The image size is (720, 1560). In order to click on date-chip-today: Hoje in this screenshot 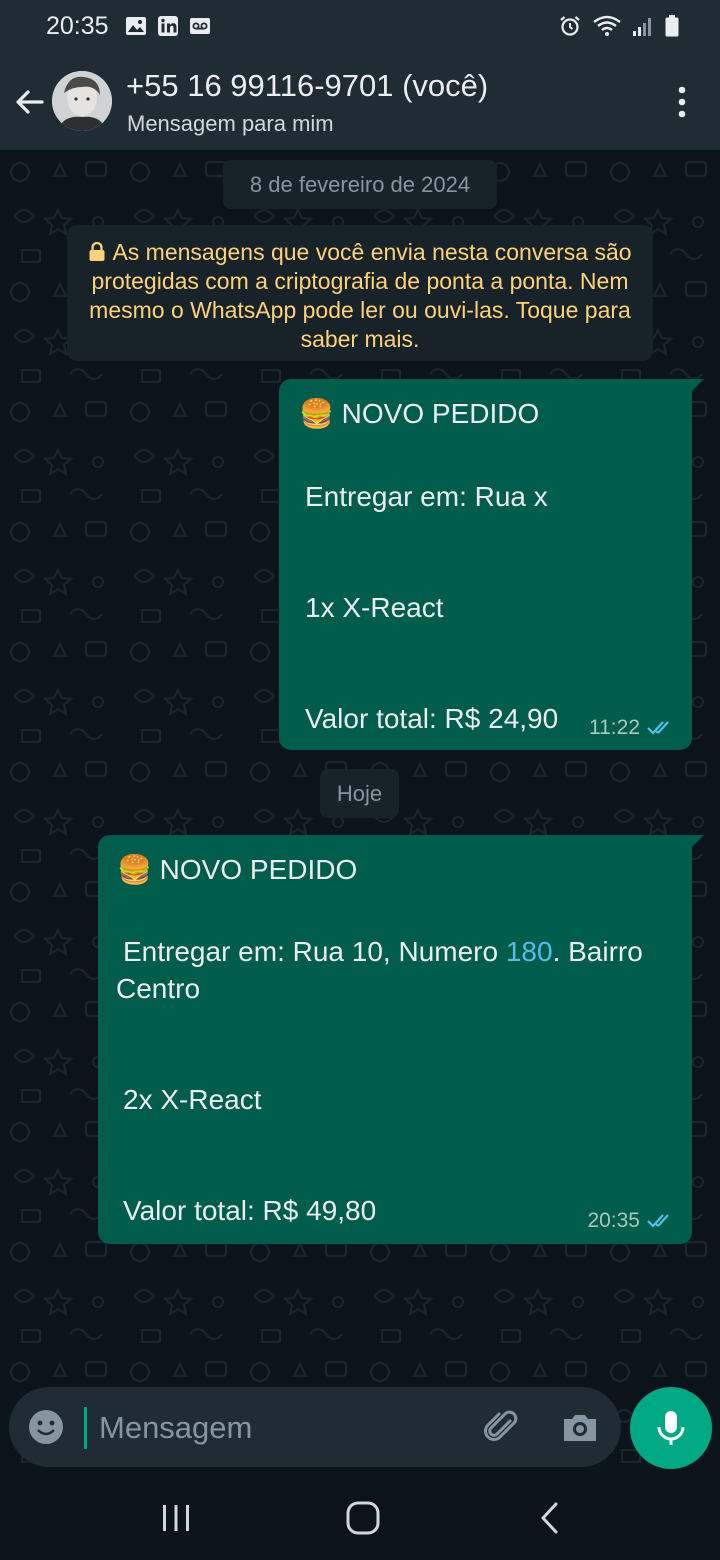, I will do `click(359, 793)`.